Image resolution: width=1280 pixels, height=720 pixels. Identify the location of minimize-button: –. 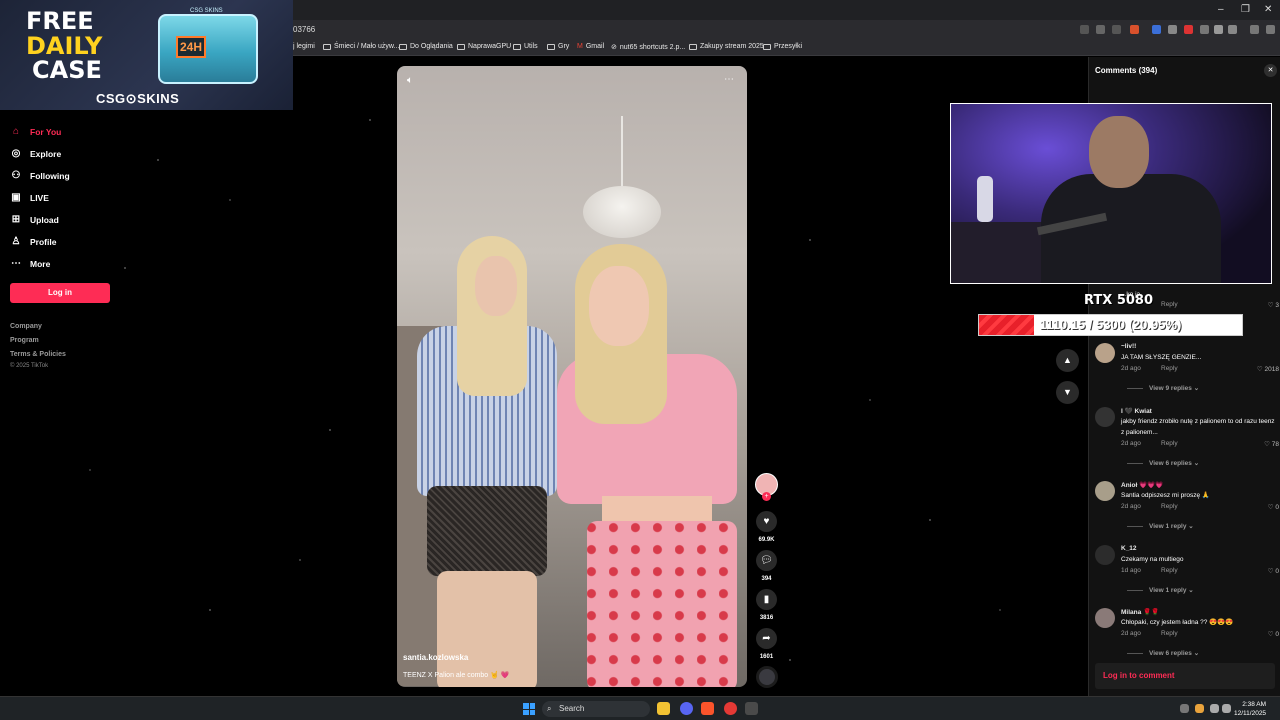
(1221, 9).